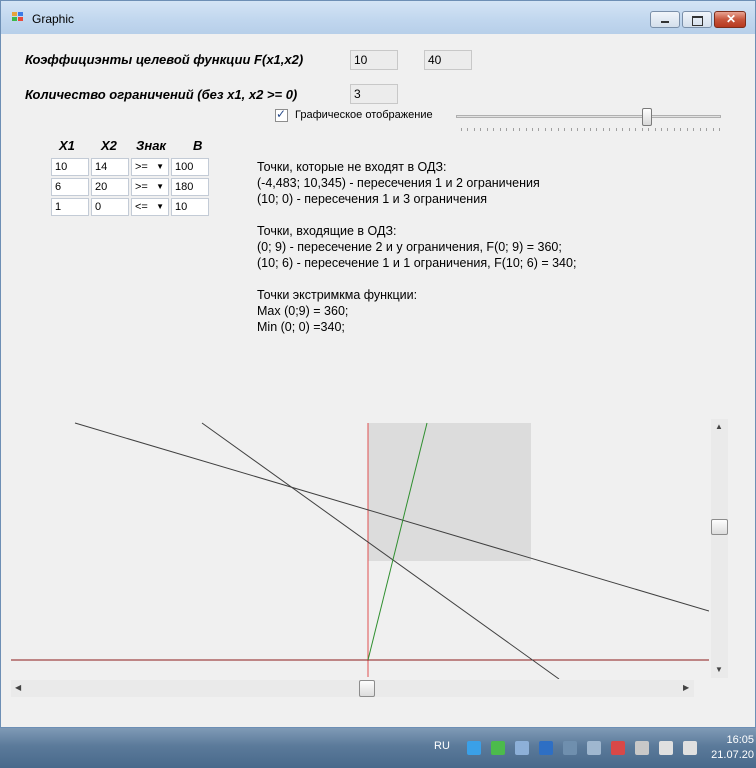 The width and height of the screenshot is (756, 768). I want to click on constraints-count-label: Количество ограничений (без x1, x2 >= 0), so click(161, 94).